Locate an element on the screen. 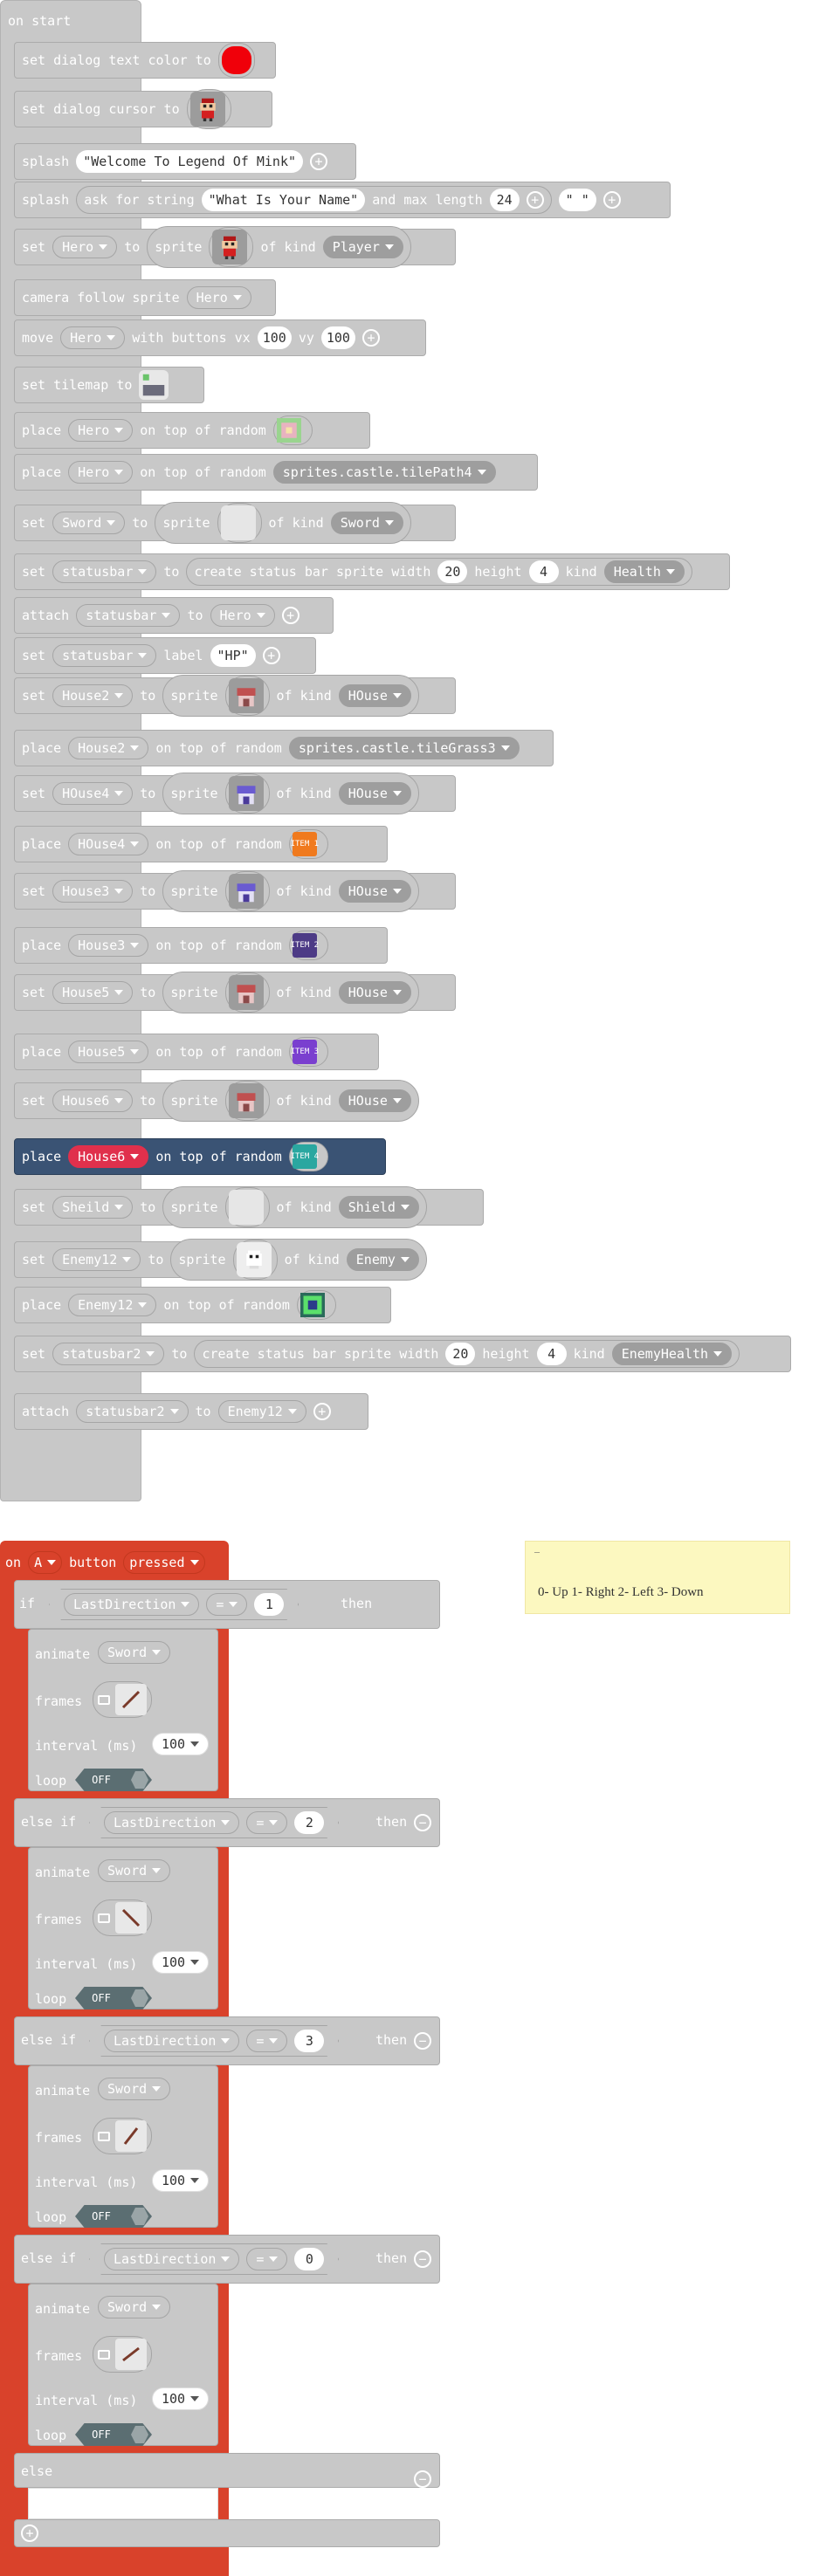  statement-block: place House6 on top of random ITEM 4 is located at coordinates (200, 1157).